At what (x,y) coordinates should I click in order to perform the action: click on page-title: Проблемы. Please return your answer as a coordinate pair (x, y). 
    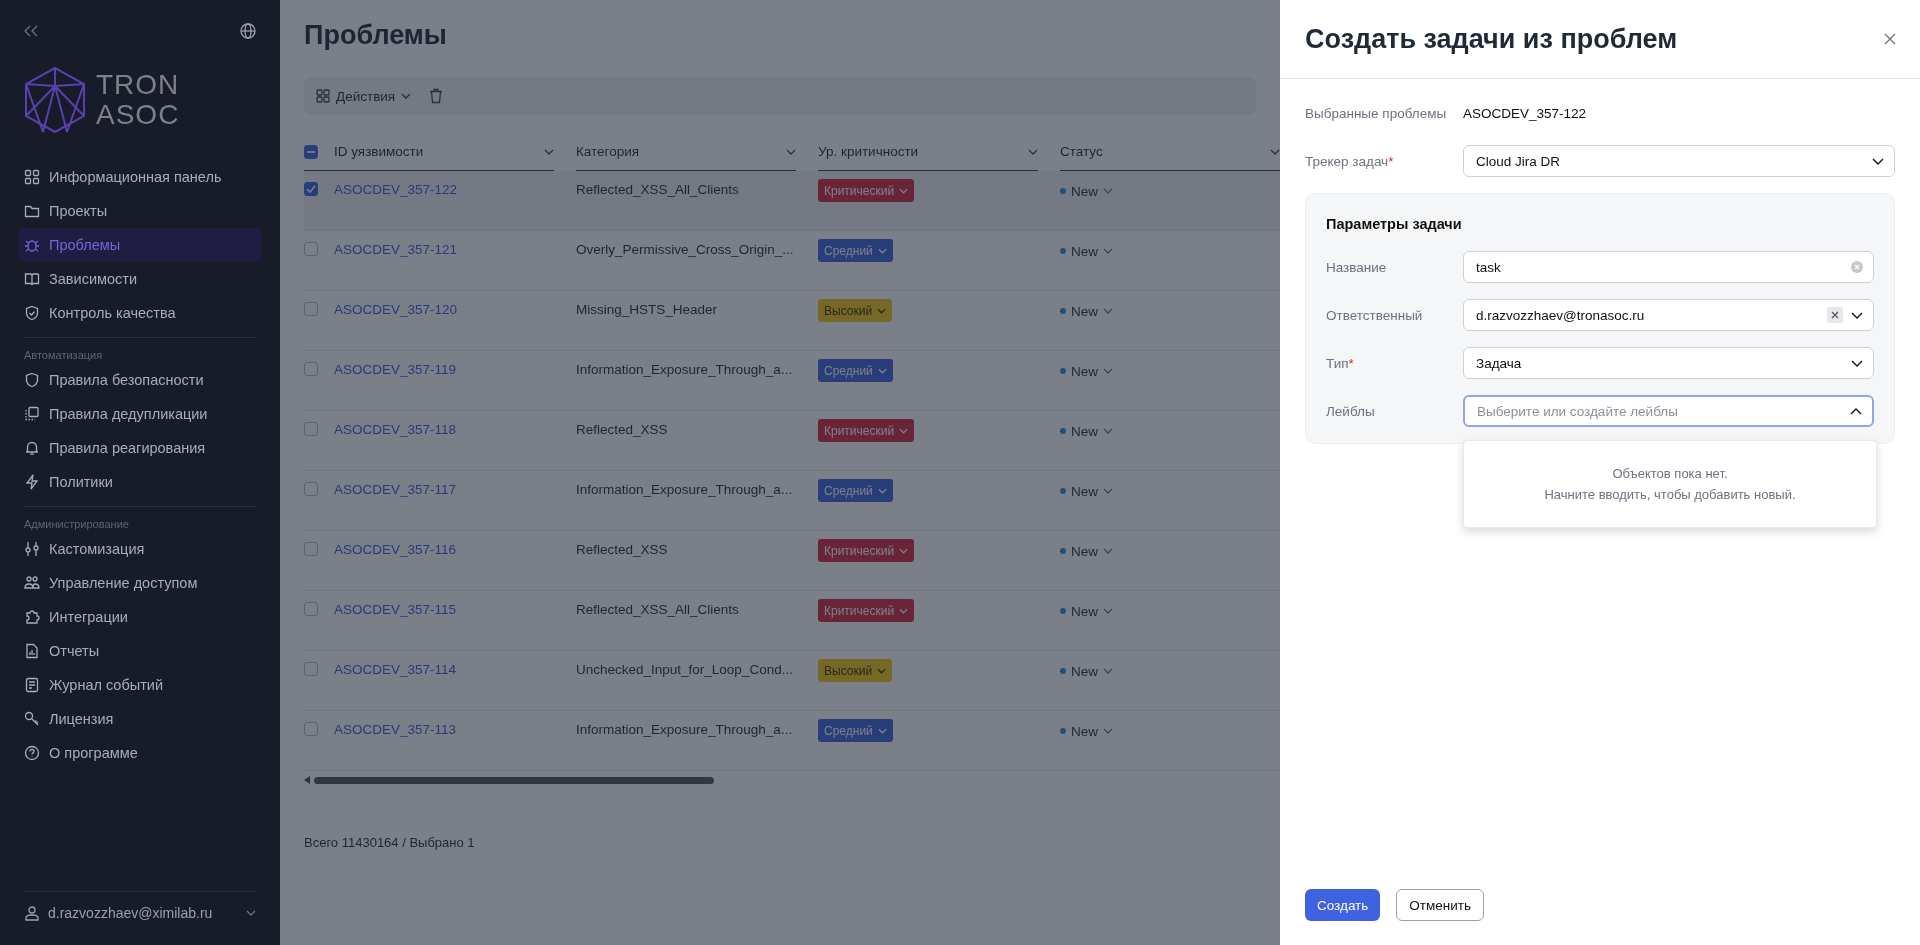
    Looking at the image, I should click on (376, 35).